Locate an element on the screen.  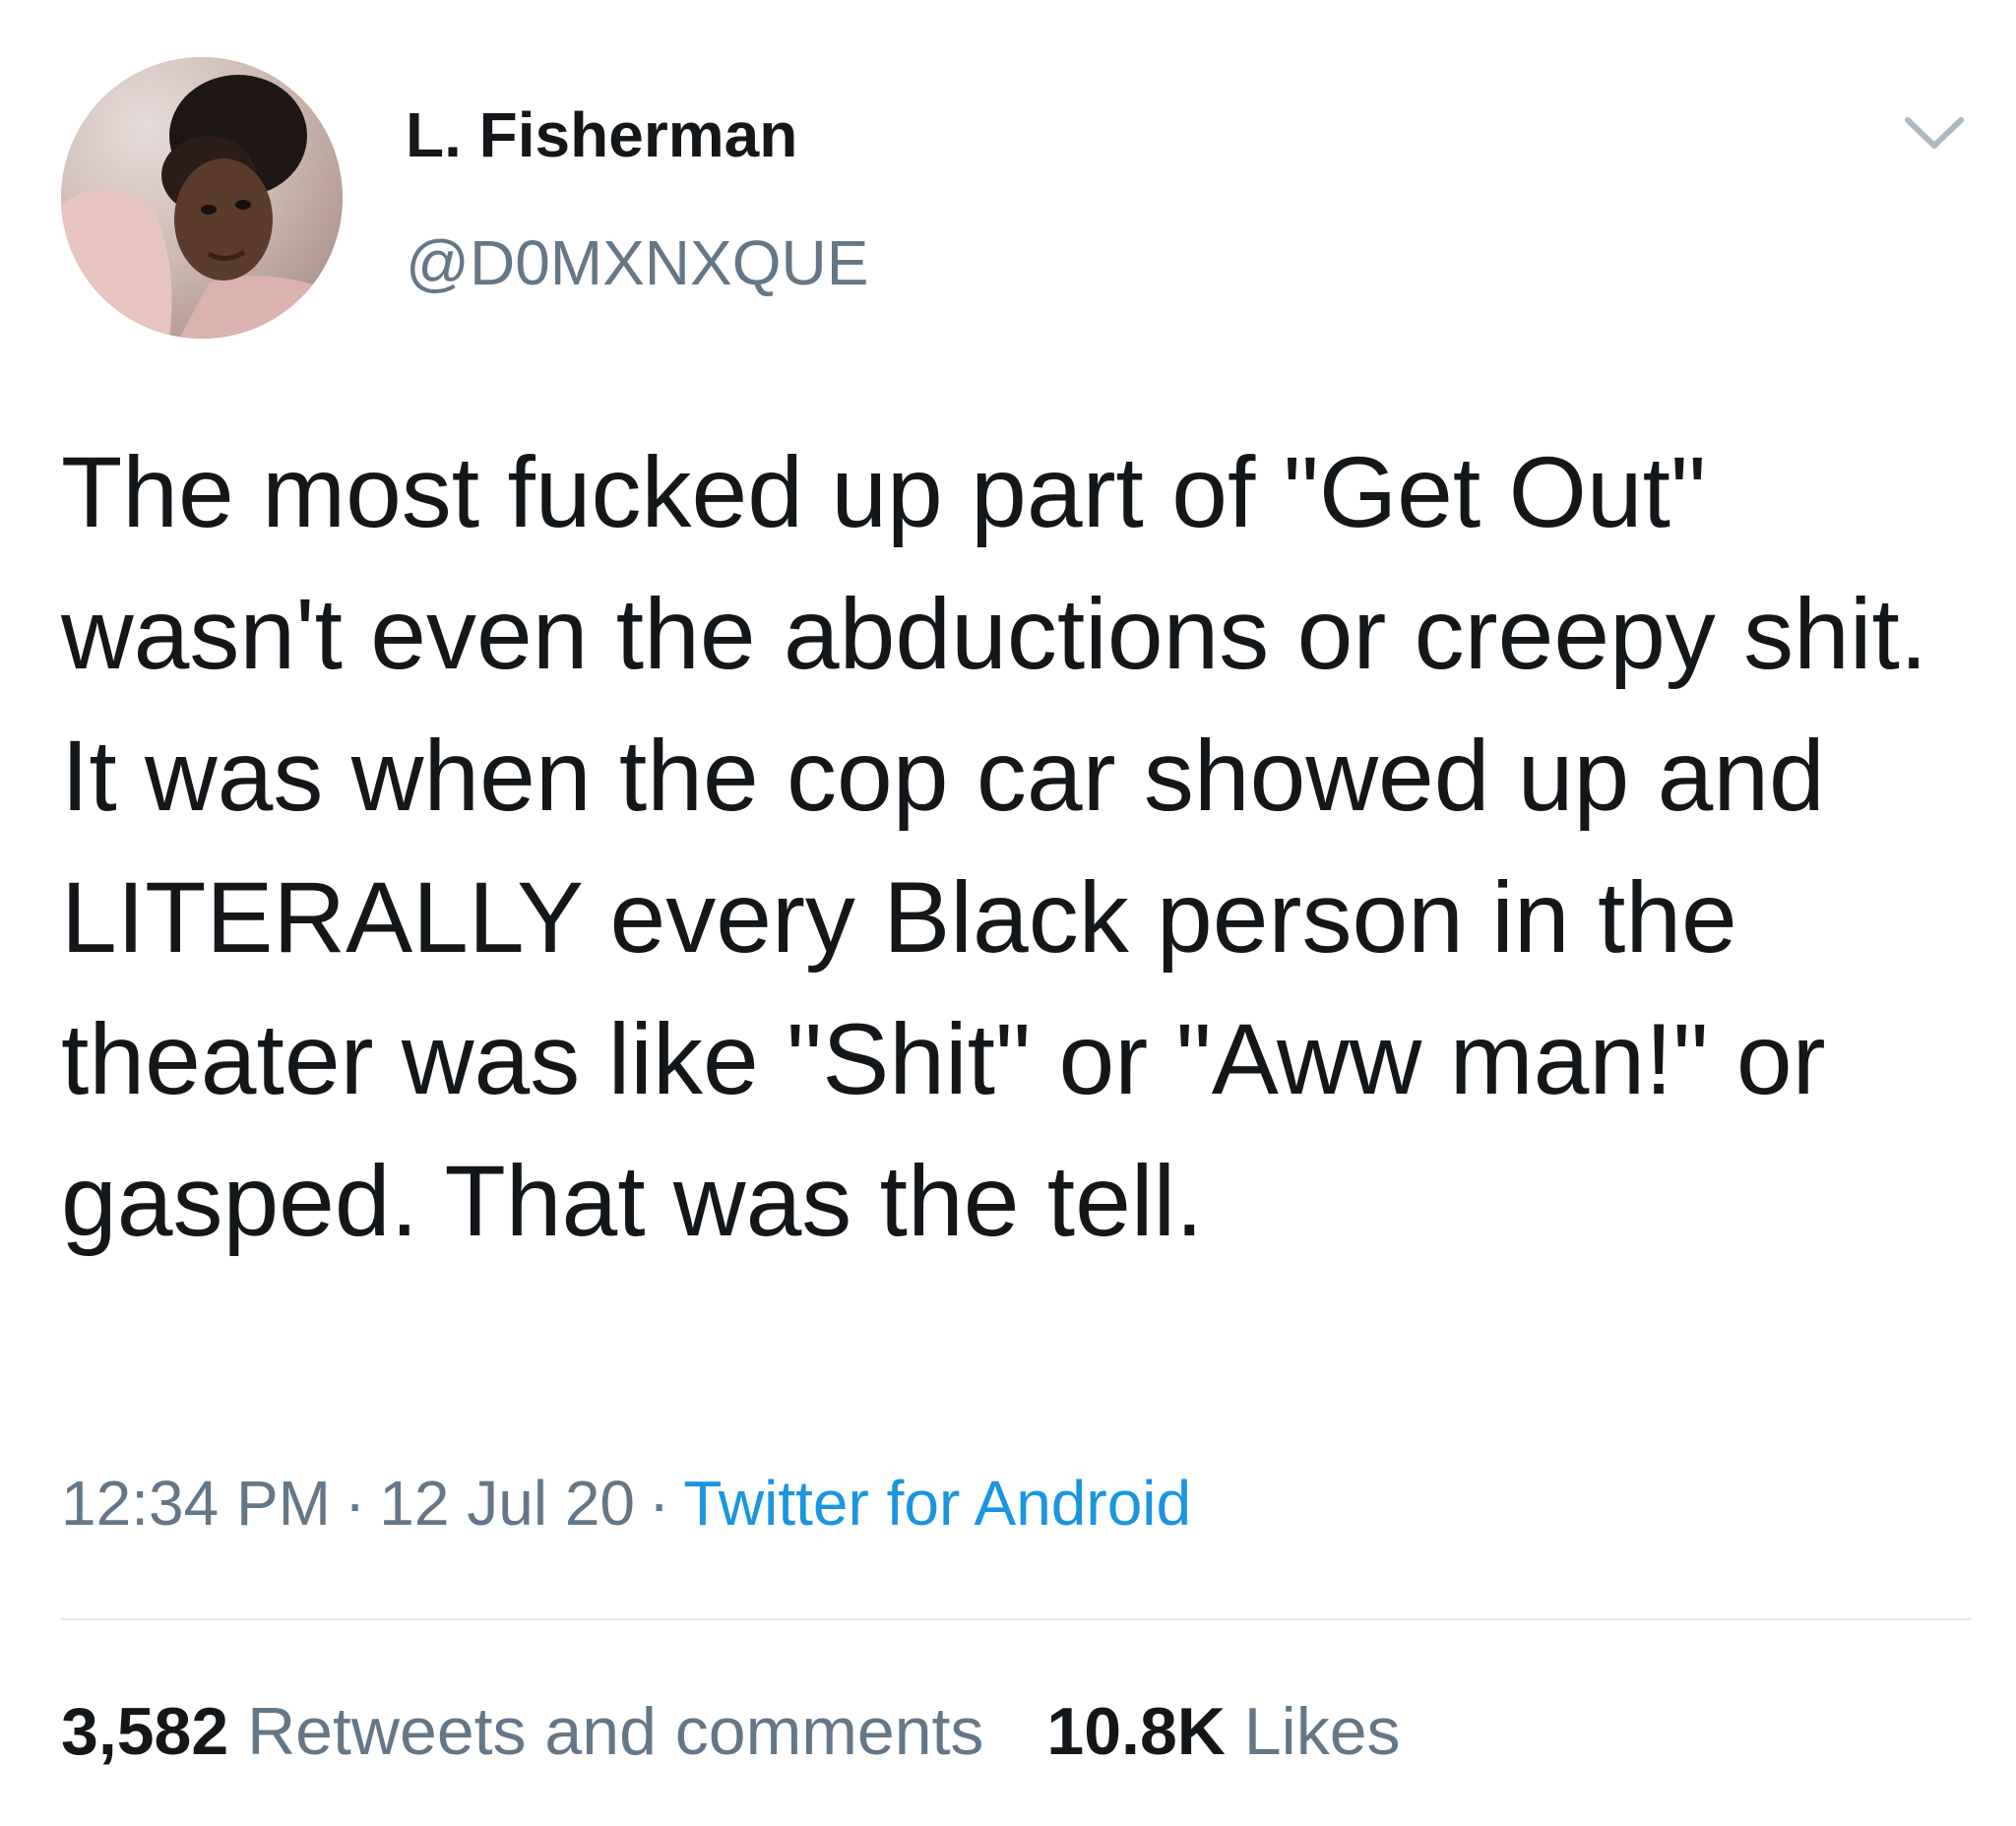
retweets-count: 3,582 is located at coordinates (145, 1731).